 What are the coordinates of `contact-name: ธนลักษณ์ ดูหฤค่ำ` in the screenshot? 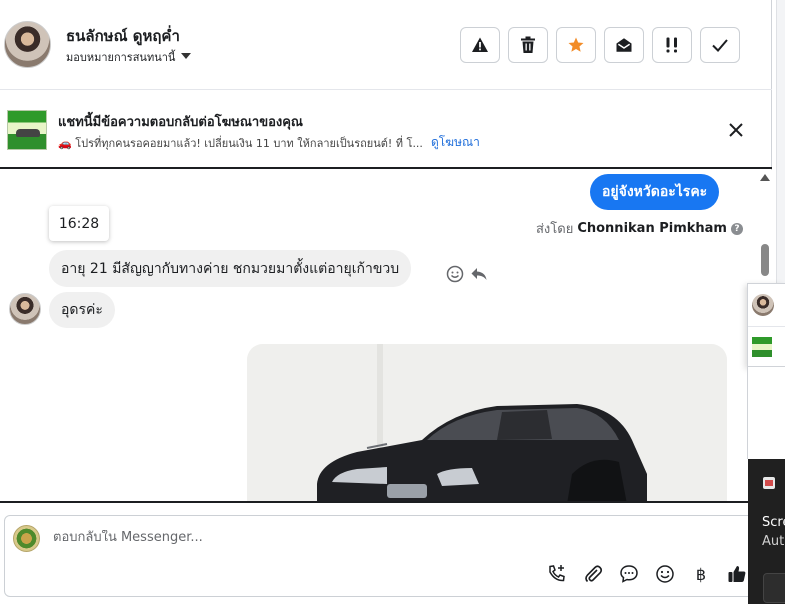 It's located at (123, 36).